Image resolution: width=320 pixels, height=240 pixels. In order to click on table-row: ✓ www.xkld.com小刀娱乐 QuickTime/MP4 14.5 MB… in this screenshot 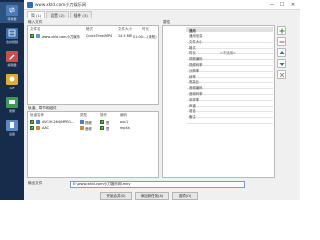, I will do `click(93, 36)`.